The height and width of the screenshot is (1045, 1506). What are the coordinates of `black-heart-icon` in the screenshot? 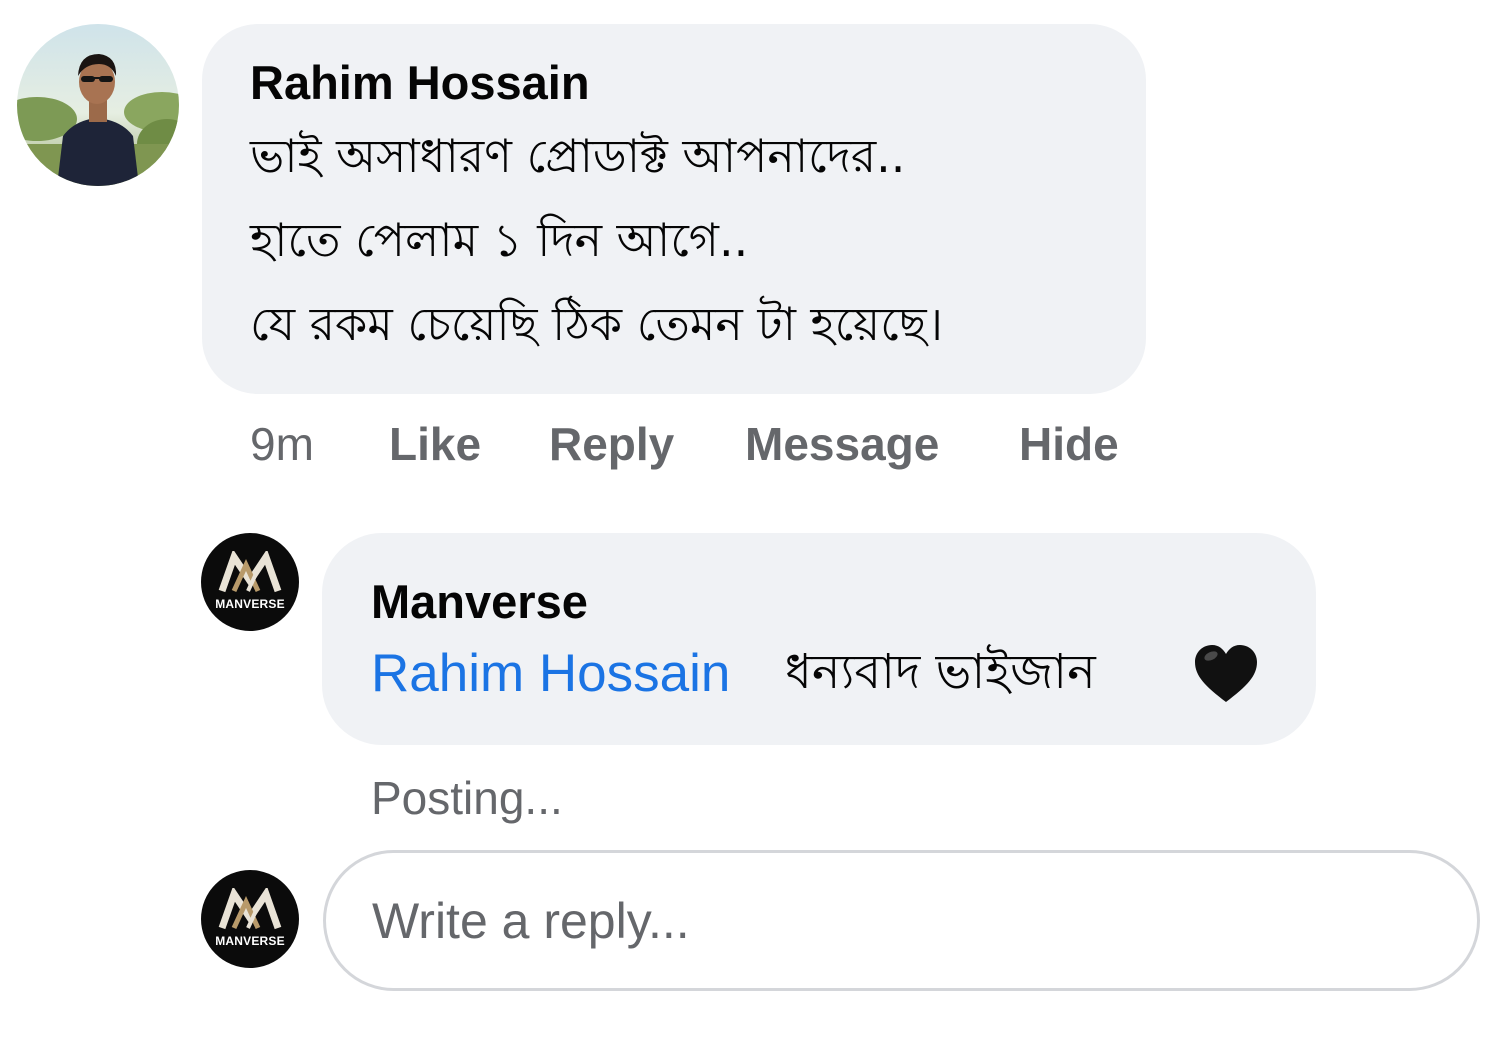 It's located at (1226, 673).